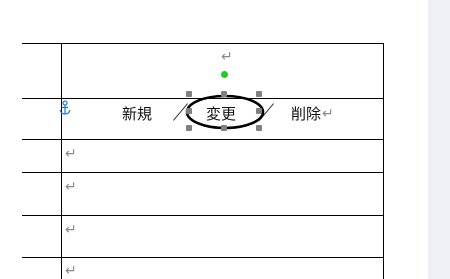 The height and width of the screenshot is (279, 450). I want to click on table-column-divider, so click(61, 161).